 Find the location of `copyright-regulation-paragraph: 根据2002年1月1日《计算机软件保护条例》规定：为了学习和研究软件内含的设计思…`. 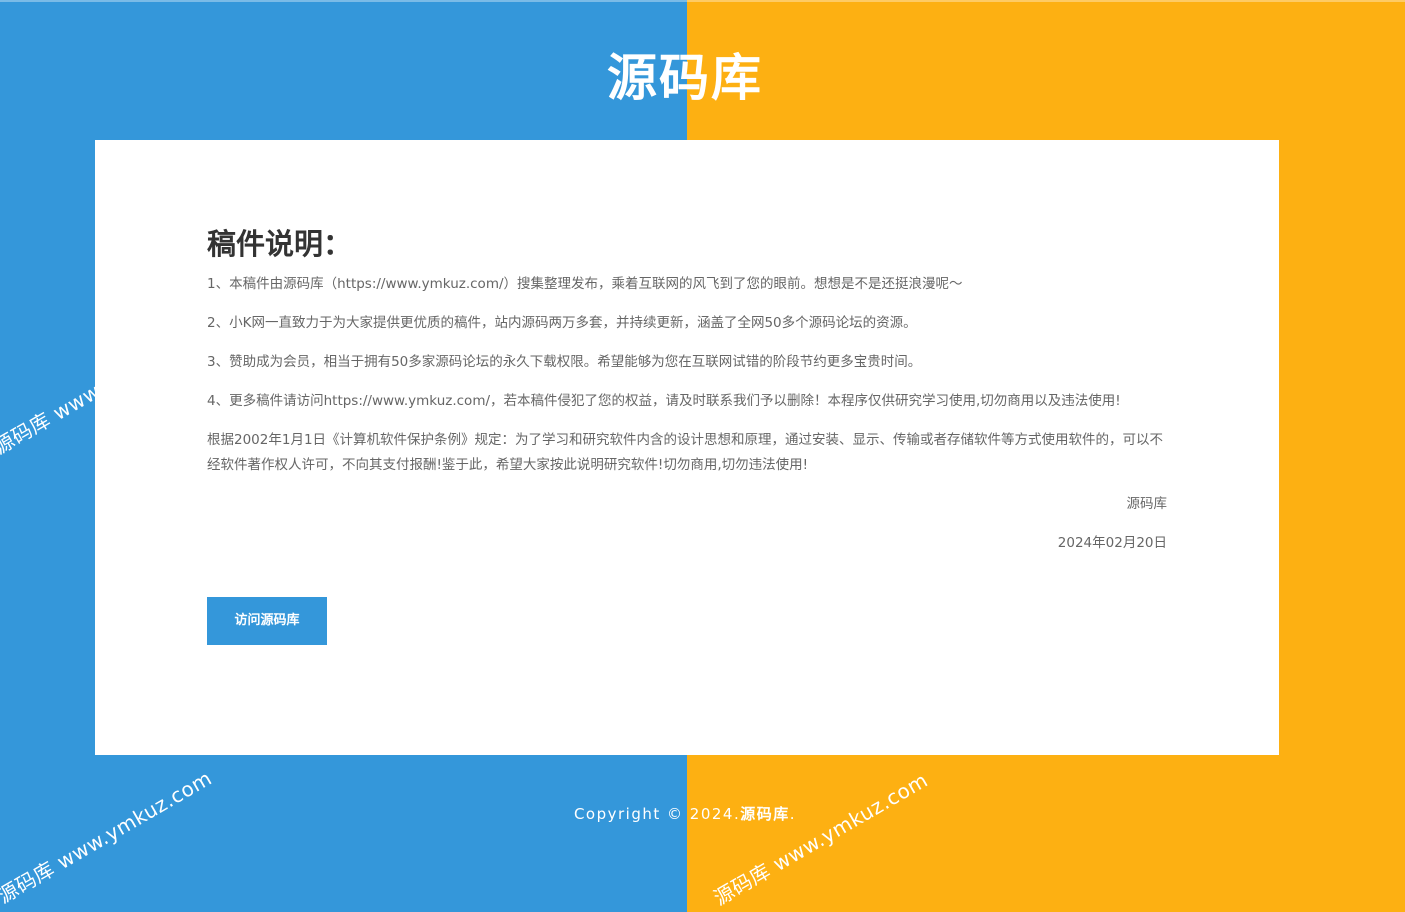

copyright-regulation-paragraph: 根据2002年1月1日《计算机软件保护条例》规定：为了学习和研究软件内含的设计思… is located at coordinates (685, 452).